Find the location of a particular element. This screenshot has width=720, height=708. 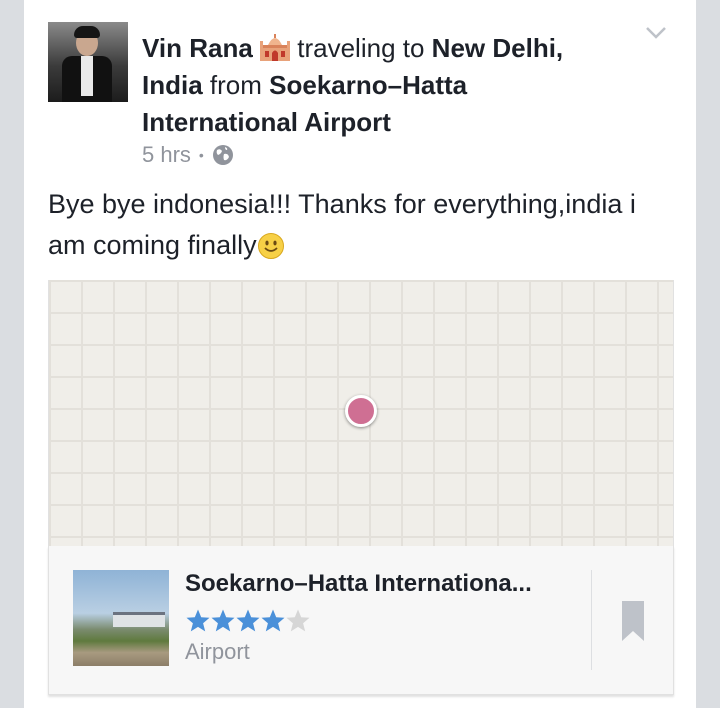

star-rating is located at coordinates (247, 621).